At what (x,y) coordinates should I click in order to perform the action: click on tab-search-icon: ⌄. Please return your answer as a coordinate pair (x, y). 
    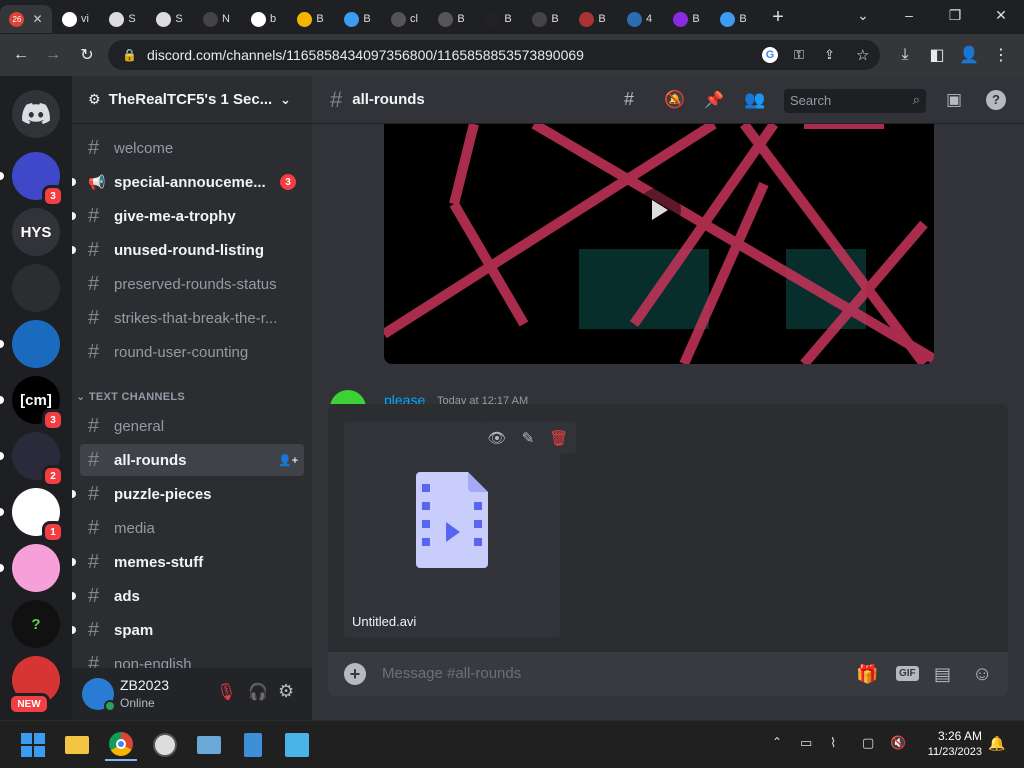
    Looking at the image, I should click on (863, 15).